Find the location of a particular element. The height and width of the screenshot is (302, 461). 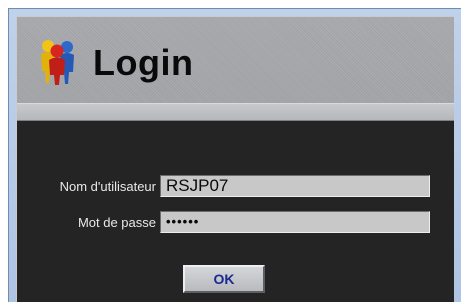

username-row: Nom d'utilisateur RSJP07 is located at coordinates (235, 188).